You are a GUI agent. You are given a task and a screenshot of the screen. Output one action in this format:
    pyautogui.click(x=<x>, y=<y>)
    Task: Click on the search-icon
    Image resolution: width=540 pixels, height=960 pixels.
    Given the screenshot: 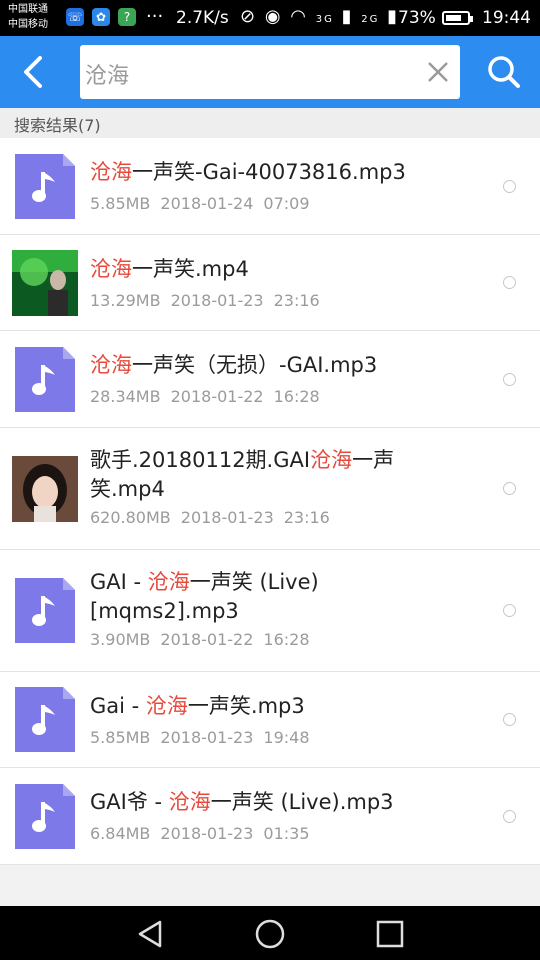 What is the action you would take?
    pyautogui.click(x=504, y=72)
    